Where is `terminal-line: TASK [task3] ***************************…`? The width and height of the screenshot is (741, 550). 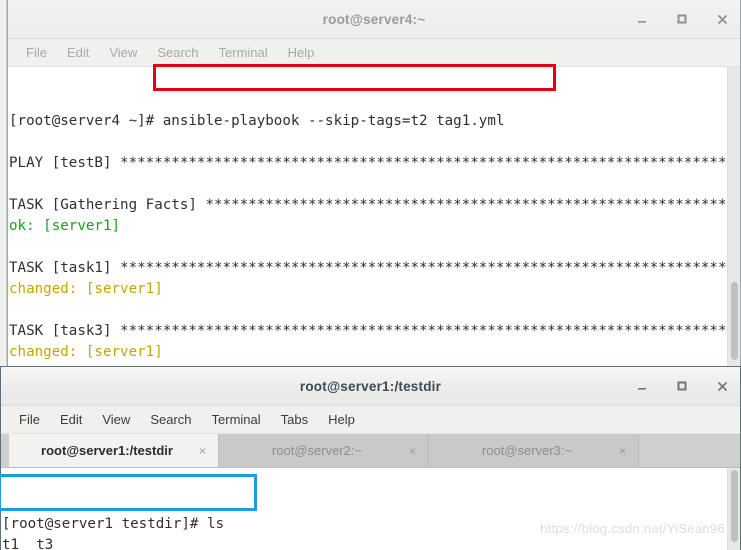
terminal-line: TASK [task3] ***************************… is located at coordinates (368, 331).